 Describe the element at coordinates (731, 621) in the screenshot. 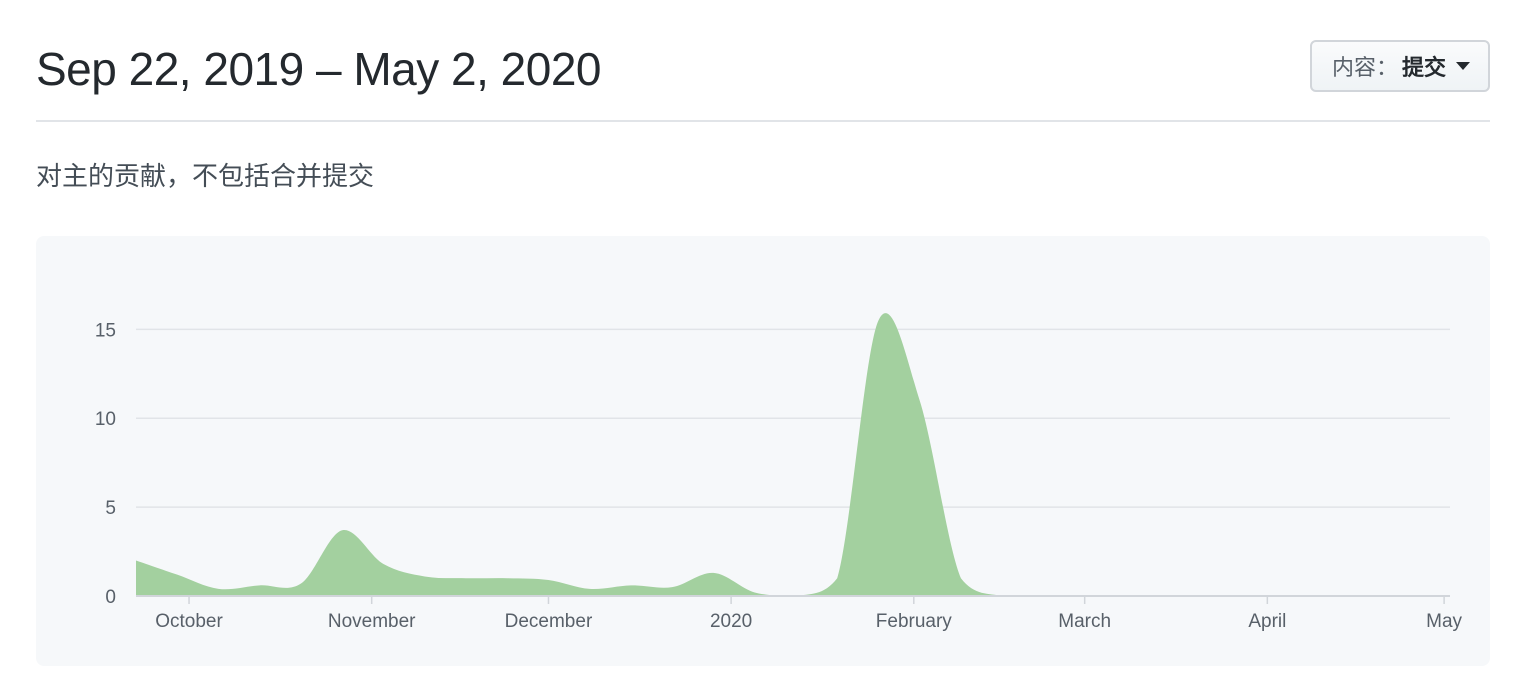

I see `x-tick-label-2020: 2020` at that location.